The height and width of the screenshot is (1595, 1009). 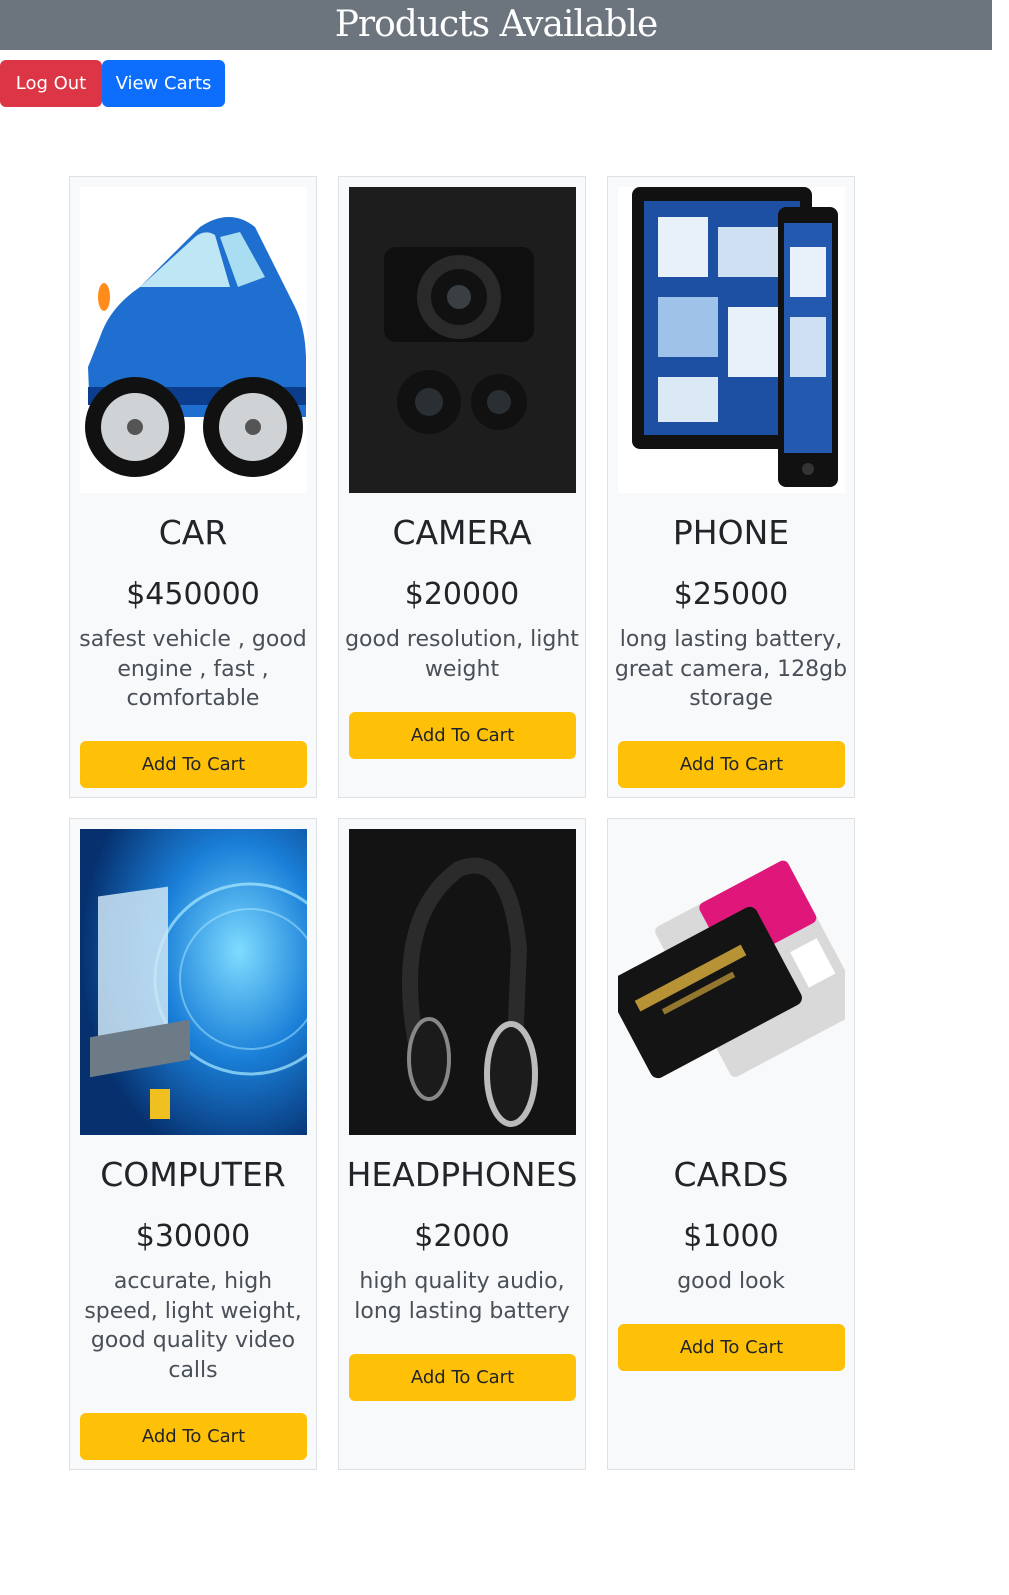 I want to click on product-price: $30000, so click(x=193, y=1236).